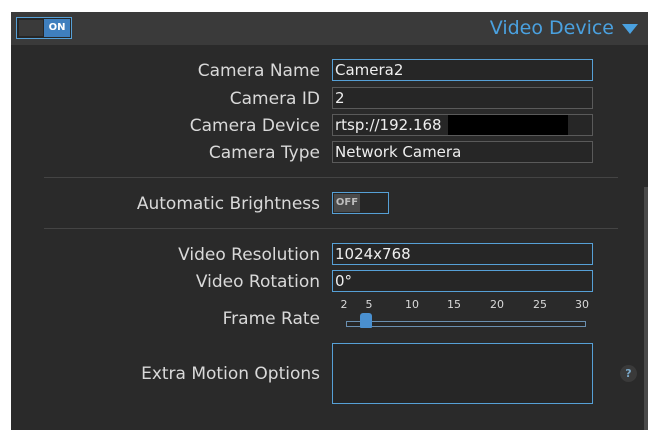 This screenshot has height=442, width=668. I want to click on frame-rate-tick: 10, so click(412, 304).